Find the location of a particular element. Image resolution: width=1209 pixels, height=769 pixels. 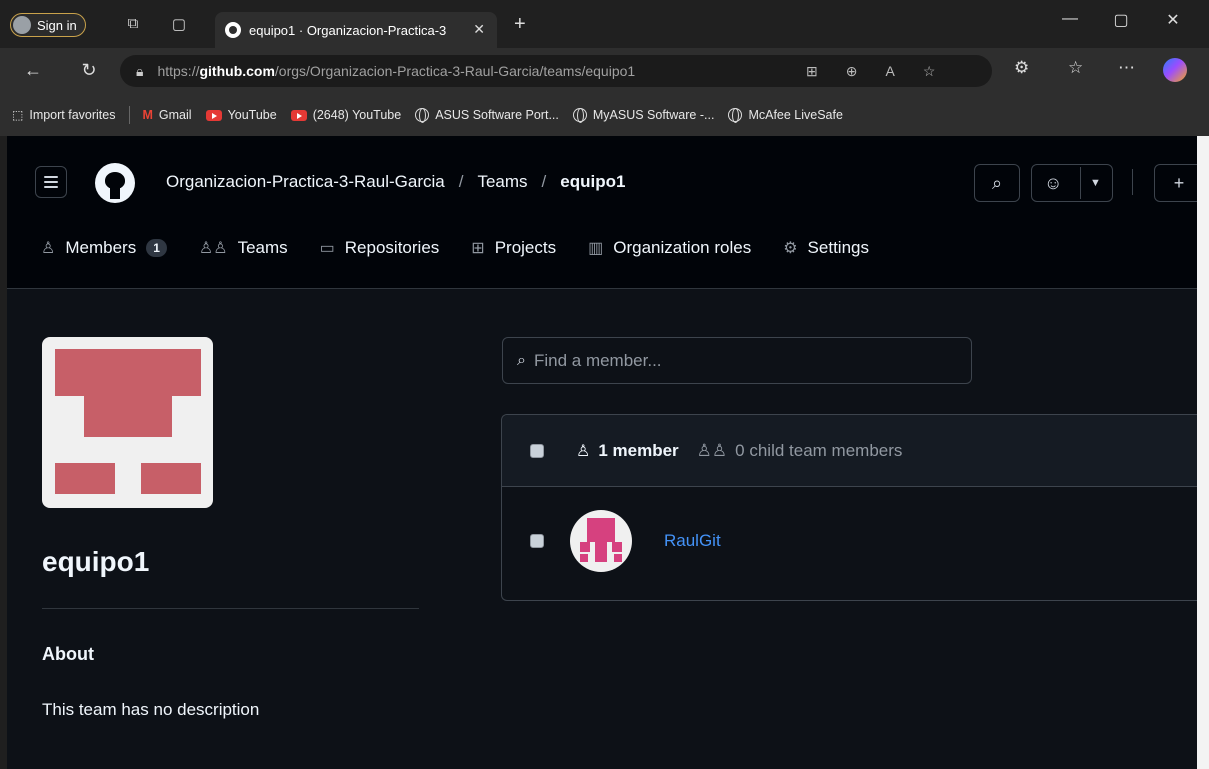

bookmark-label: (2648) YouTube is located at coordinates (357, 115).